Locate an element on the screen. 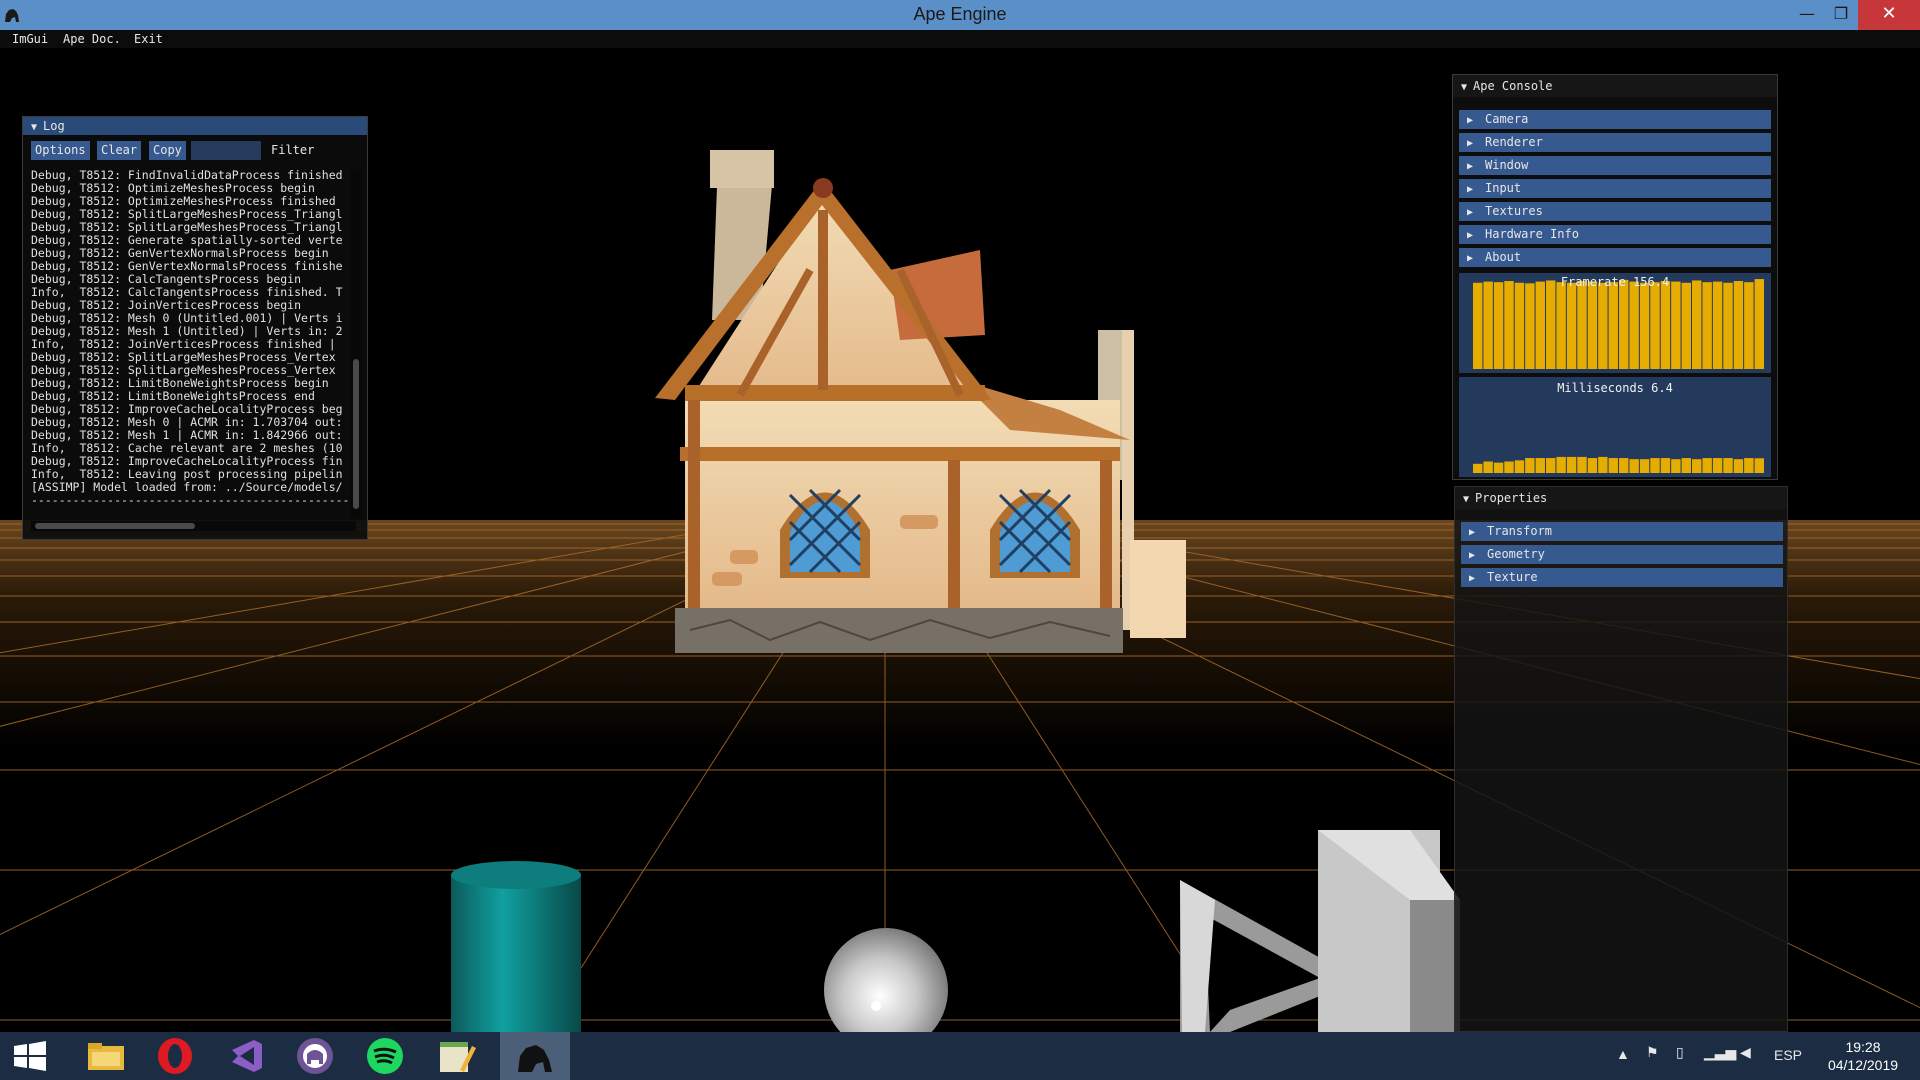 The image size is (1920, 1080). title-bar: Ape Engine — ❐ ✕ is located at coordinates (960, 15).